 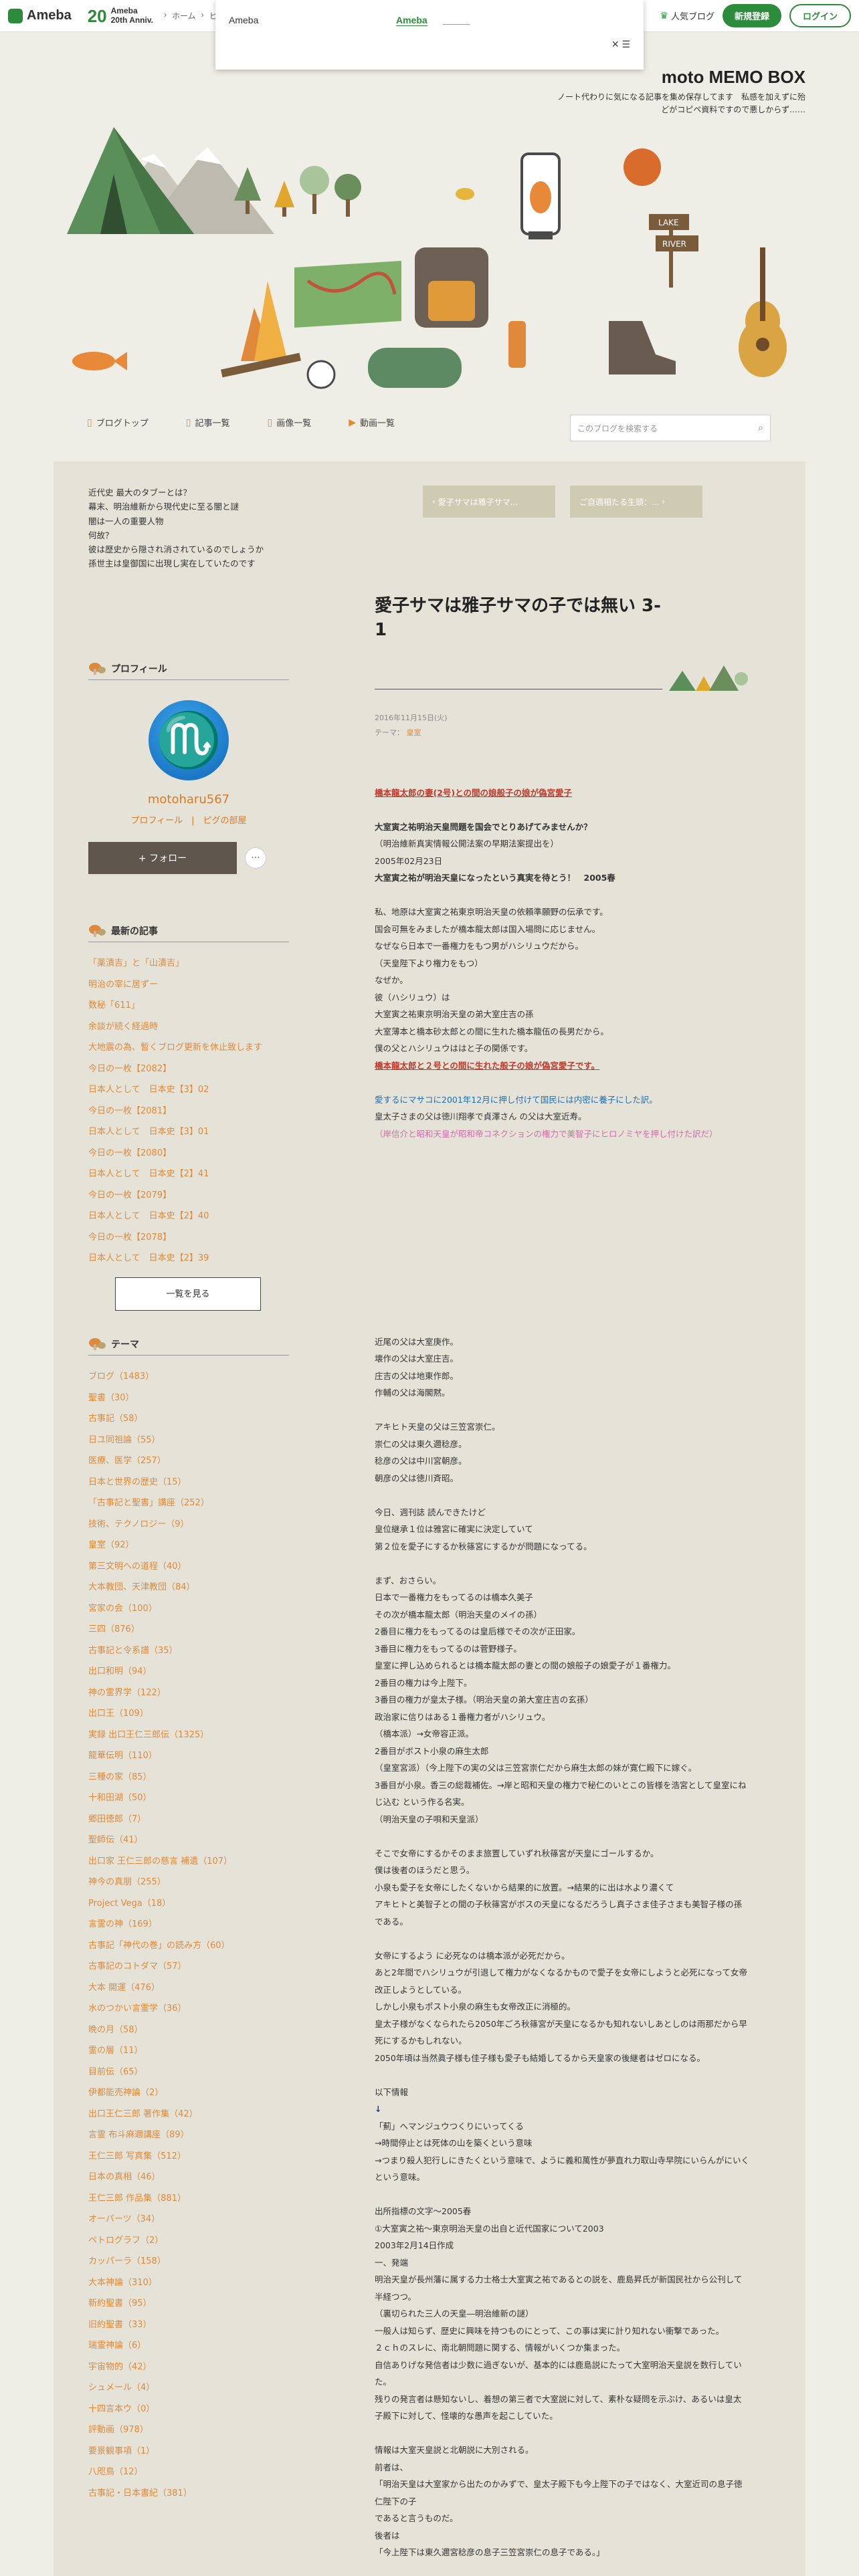 What do you see at coordinates (188, 2220) in the screenshot?
I see `theme-item: オーパーツ（34）` at bounding box center [188, 2220].